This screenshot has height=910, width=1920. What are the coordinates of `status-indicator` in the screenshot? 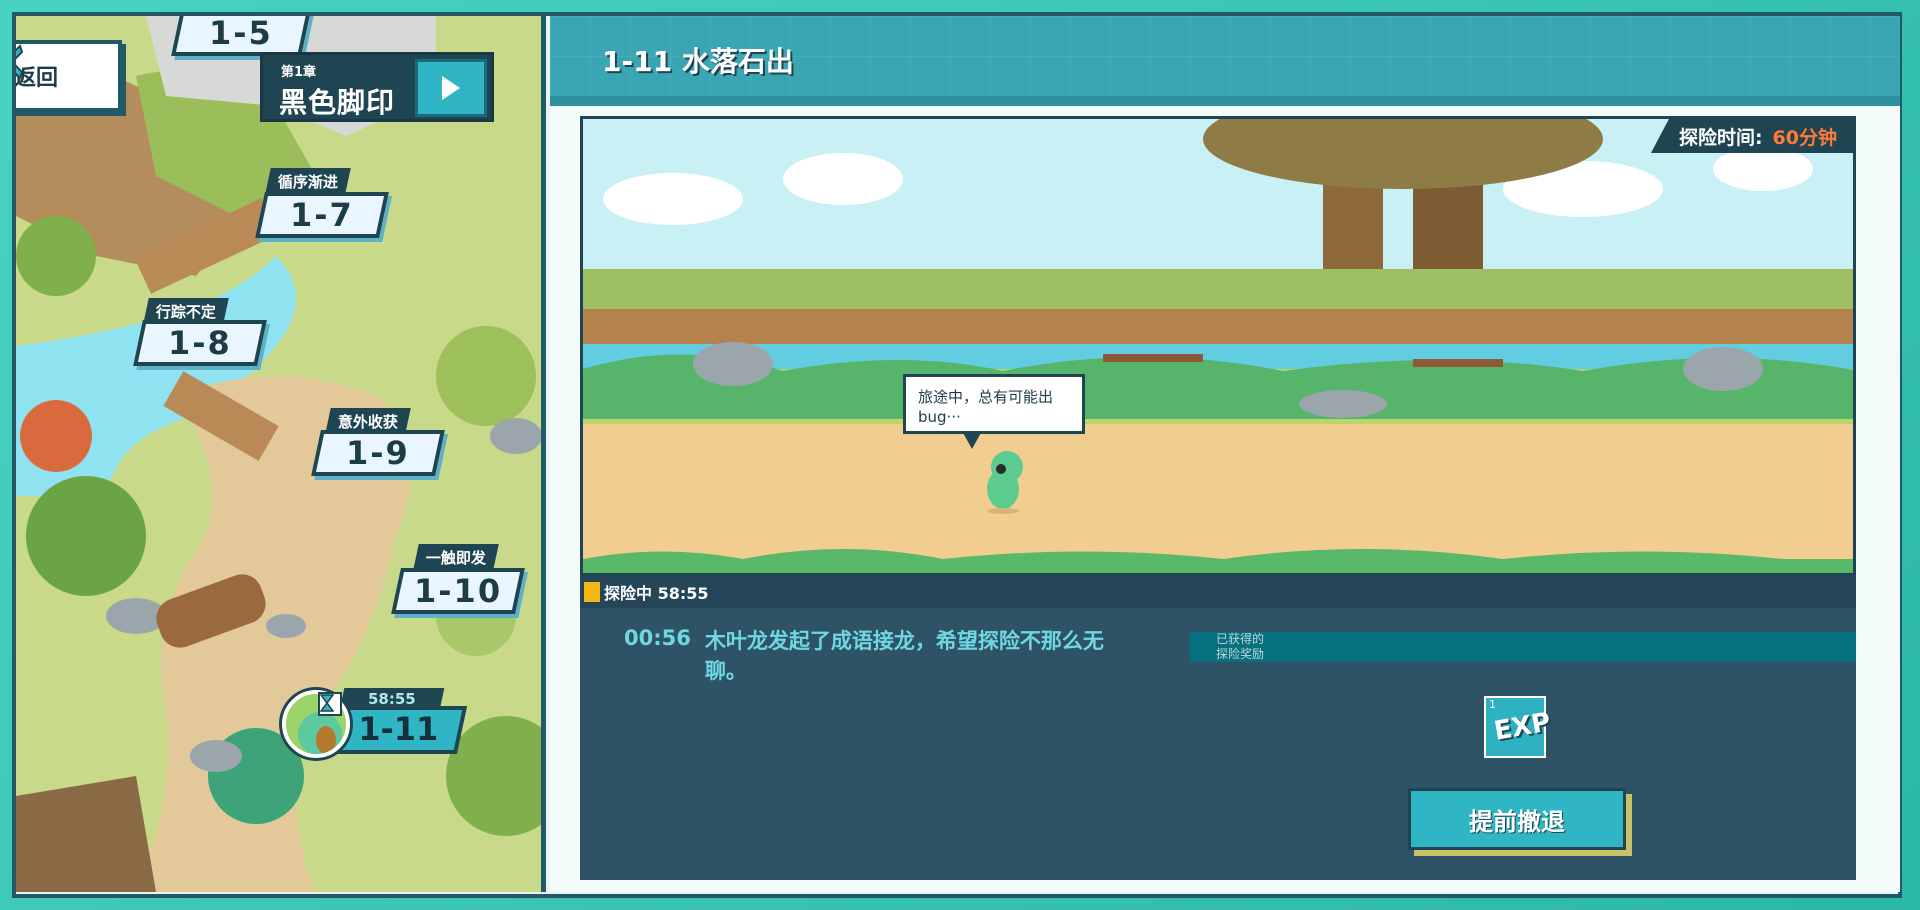 It's located at (592, 592).